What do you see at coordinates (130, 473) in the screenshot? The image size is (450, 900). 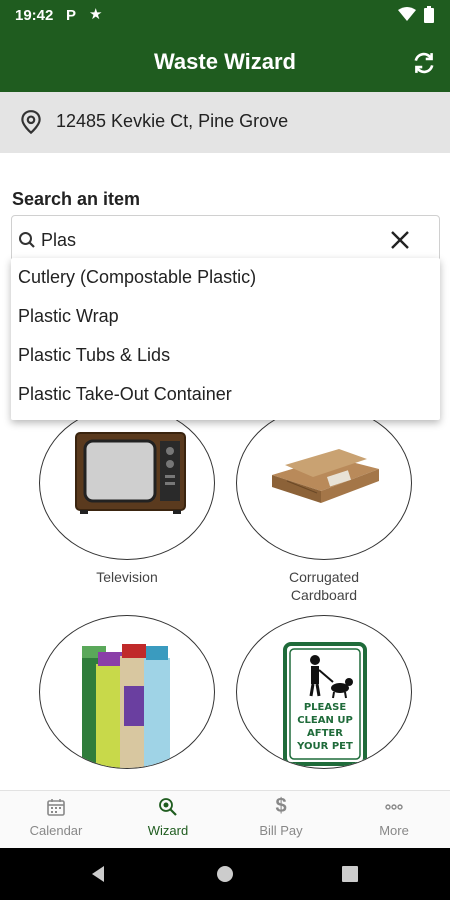 I see `television-image` at bounding box center [130, 473].